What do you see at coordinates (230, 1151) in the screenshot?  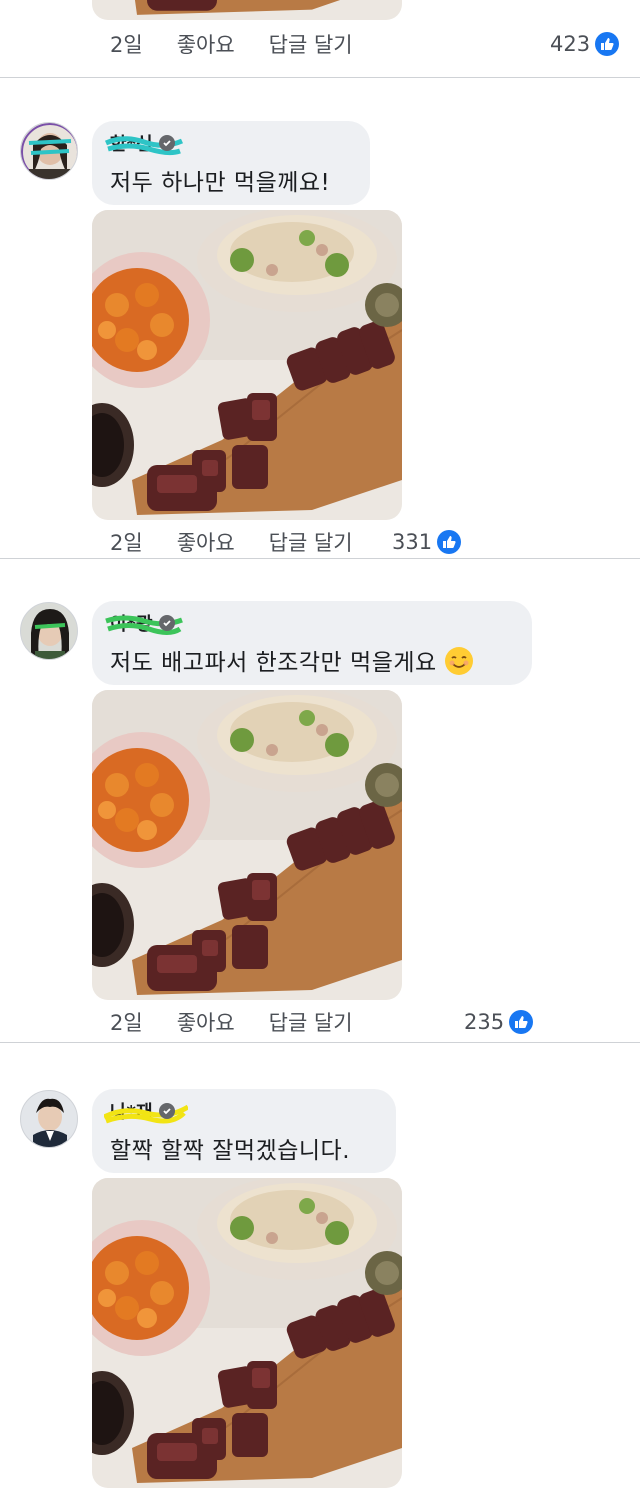 I see `comment-text: 할짝 할짝 잘먹겠습니다.` at bounding box center [230, 1151].